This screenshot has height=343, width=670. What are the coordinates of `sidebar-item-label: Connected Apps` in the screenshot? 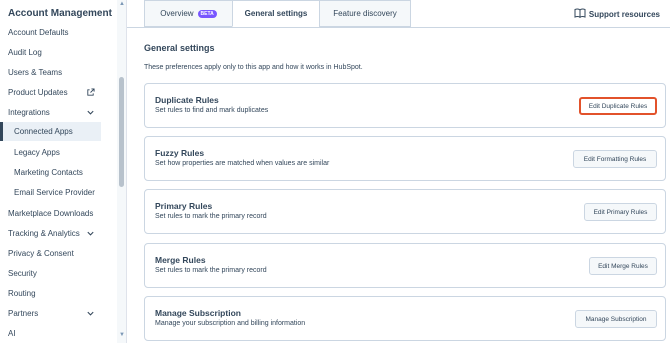 It's located at (43, 131).